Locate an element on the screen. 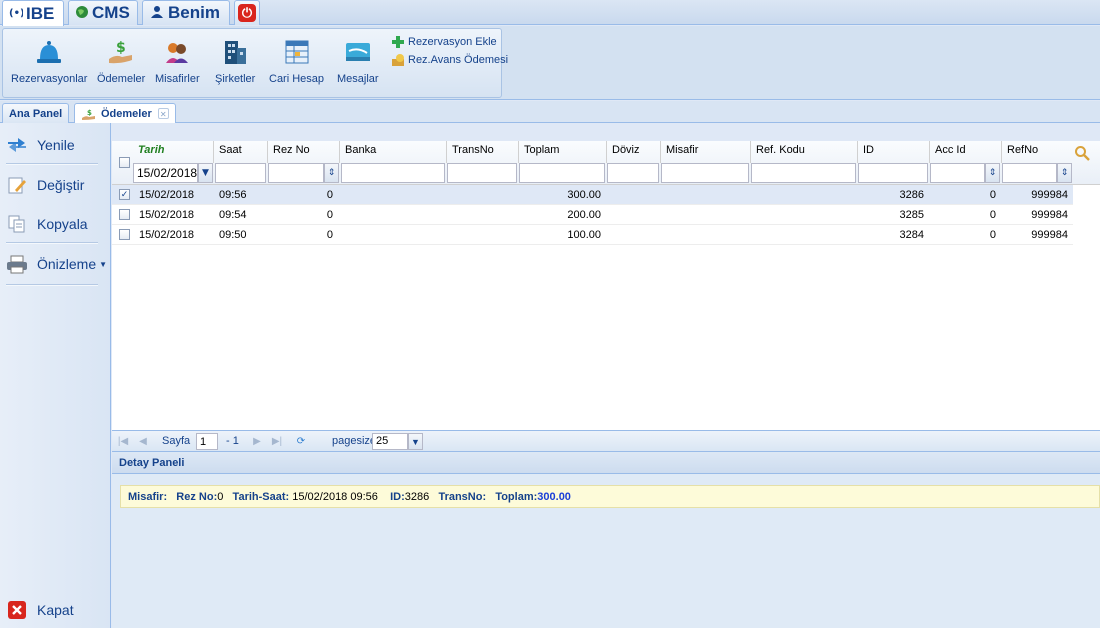  users-icon is located at coordinates (157, 13).